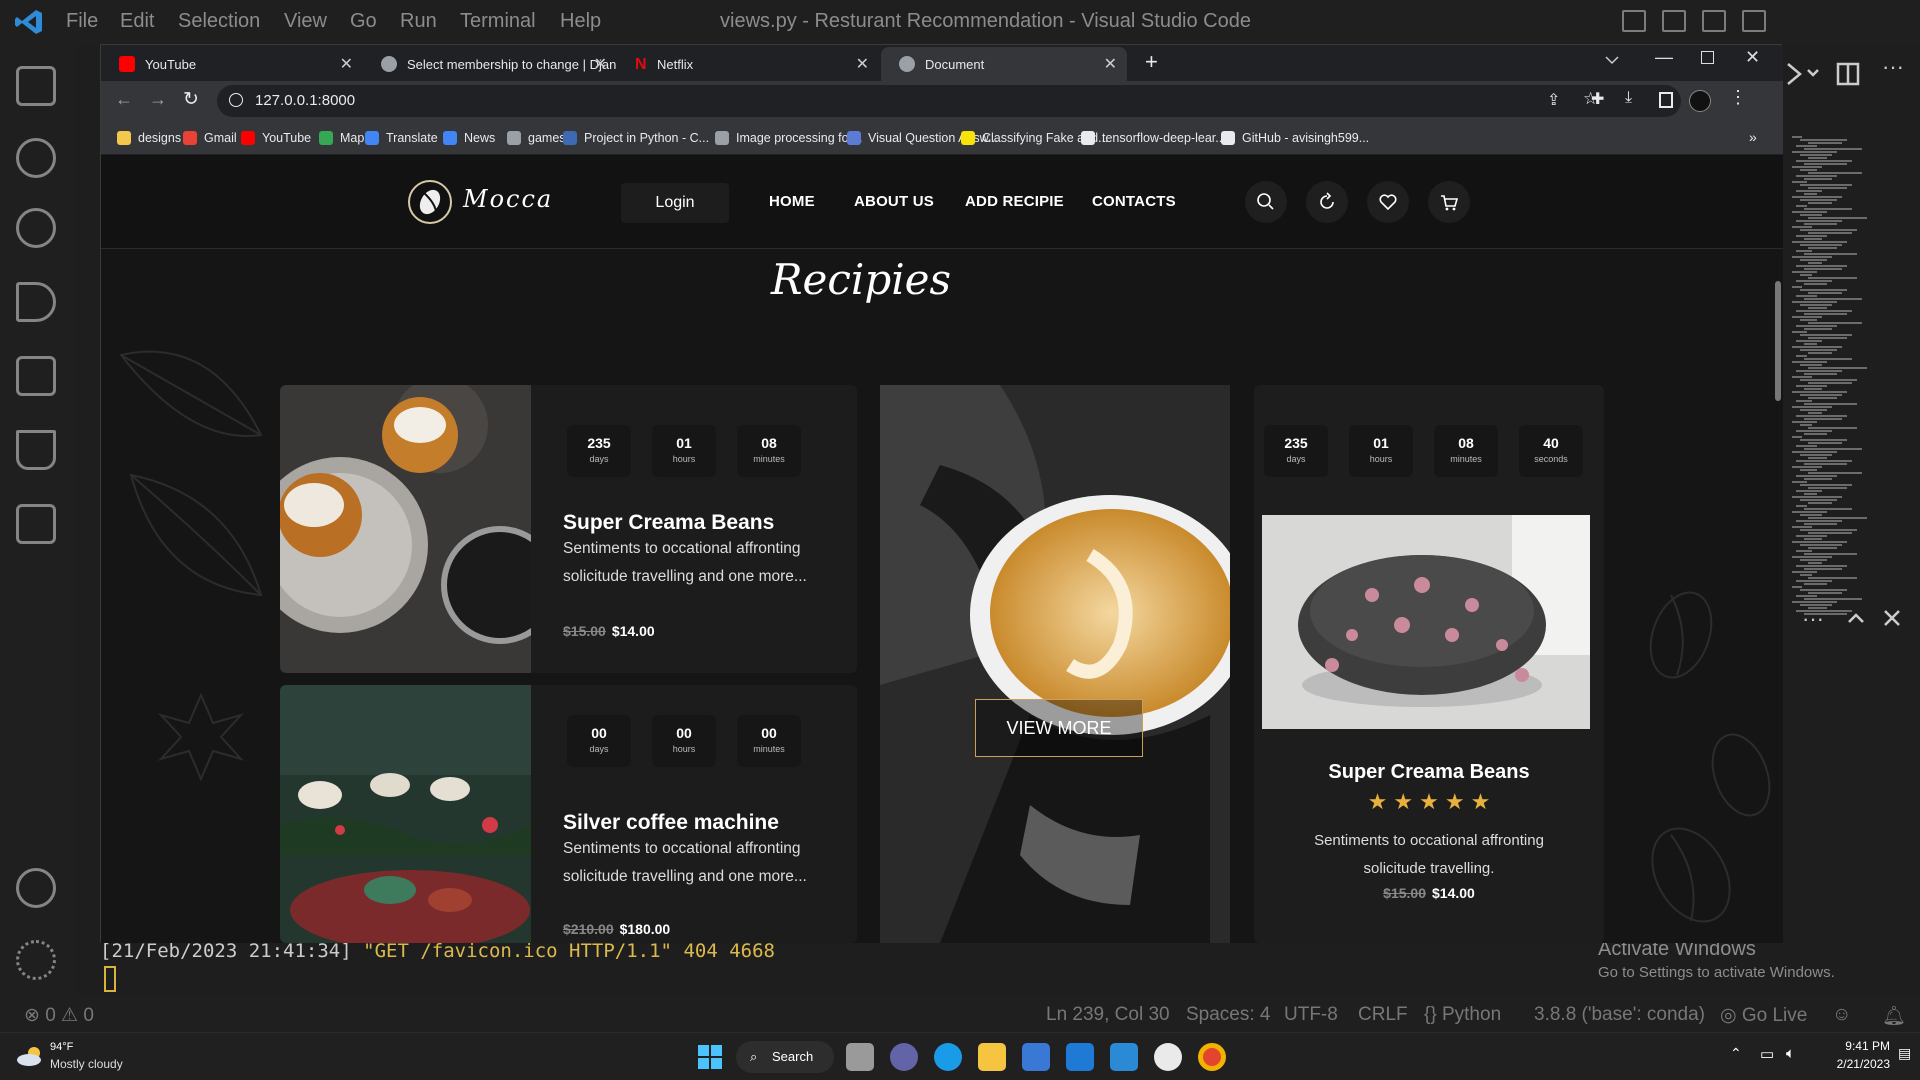 This screenshot has width=1920, height=1080. I want to click on problems-status: ⊗ 0 ⚠ 0, so click(59, 1015).